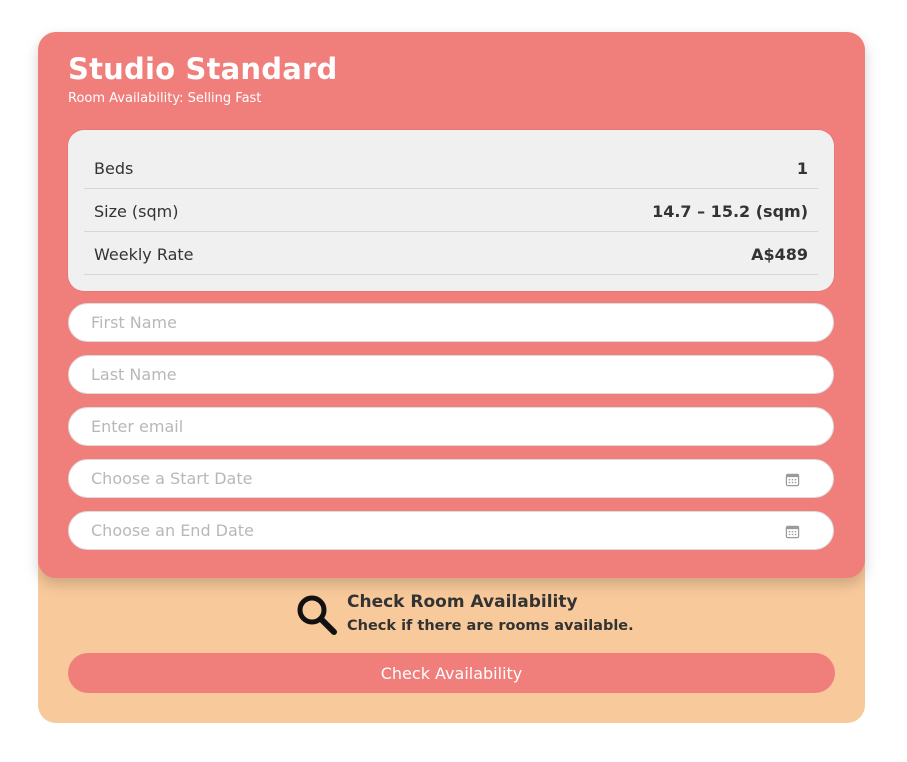 This screenshot has height=762, width=907. What do you see at coordinates (730, 211) in the screenshot?
I see `detail-value: 14.7 – 15.2 (sqm)` at bounding box center [730, 211].